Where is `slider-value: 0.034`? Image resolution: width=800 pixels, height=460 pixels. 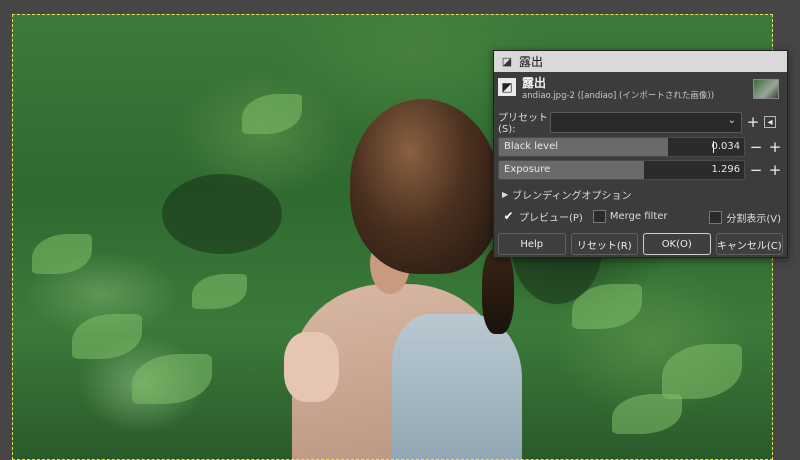 slider-value: 0.034 is located at coordinates (726, 146).